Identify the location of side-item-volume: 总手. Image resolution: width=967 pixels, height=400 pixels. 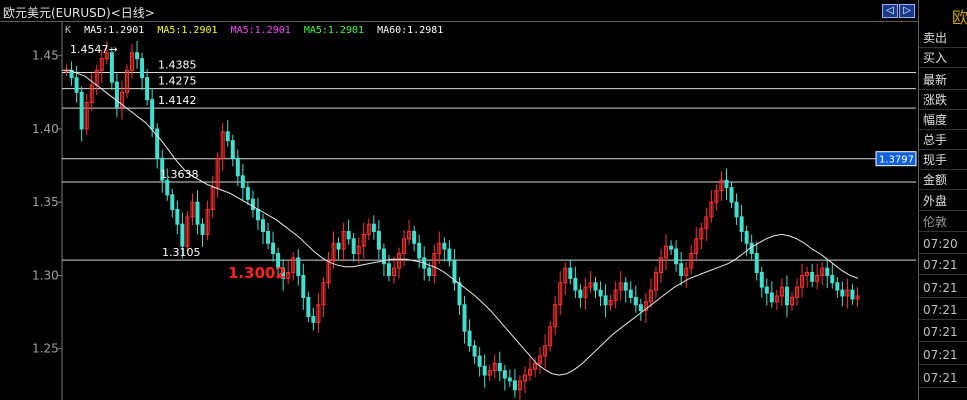
(943, 140).